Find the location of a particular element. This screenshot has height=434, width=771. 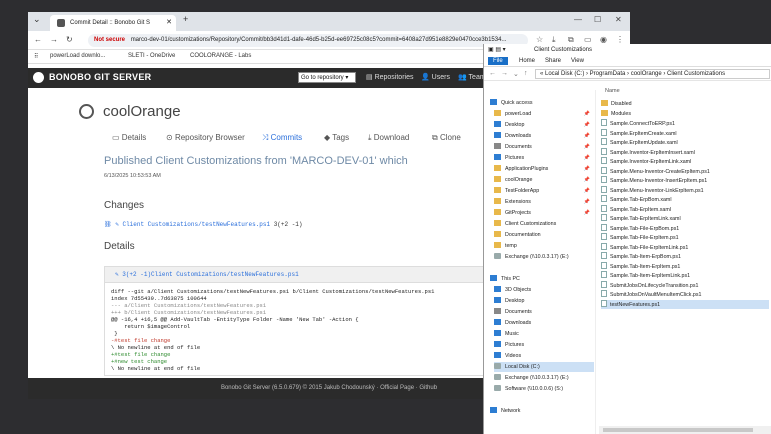

file-row: Sample.ErpItemCreate.xaml is located at coordinates (685, 133).